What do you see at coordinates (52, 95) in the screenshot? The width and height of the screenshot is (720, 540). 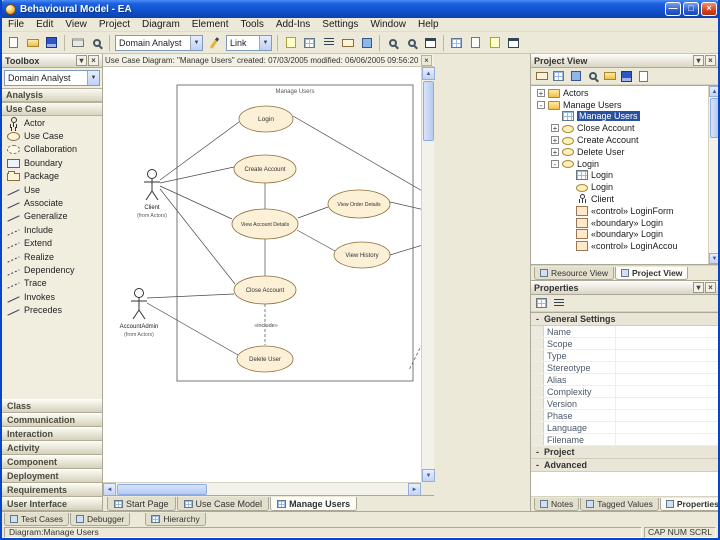 I see `toolbox-section-analysis: Analysis` at bounding box center [52, 95].